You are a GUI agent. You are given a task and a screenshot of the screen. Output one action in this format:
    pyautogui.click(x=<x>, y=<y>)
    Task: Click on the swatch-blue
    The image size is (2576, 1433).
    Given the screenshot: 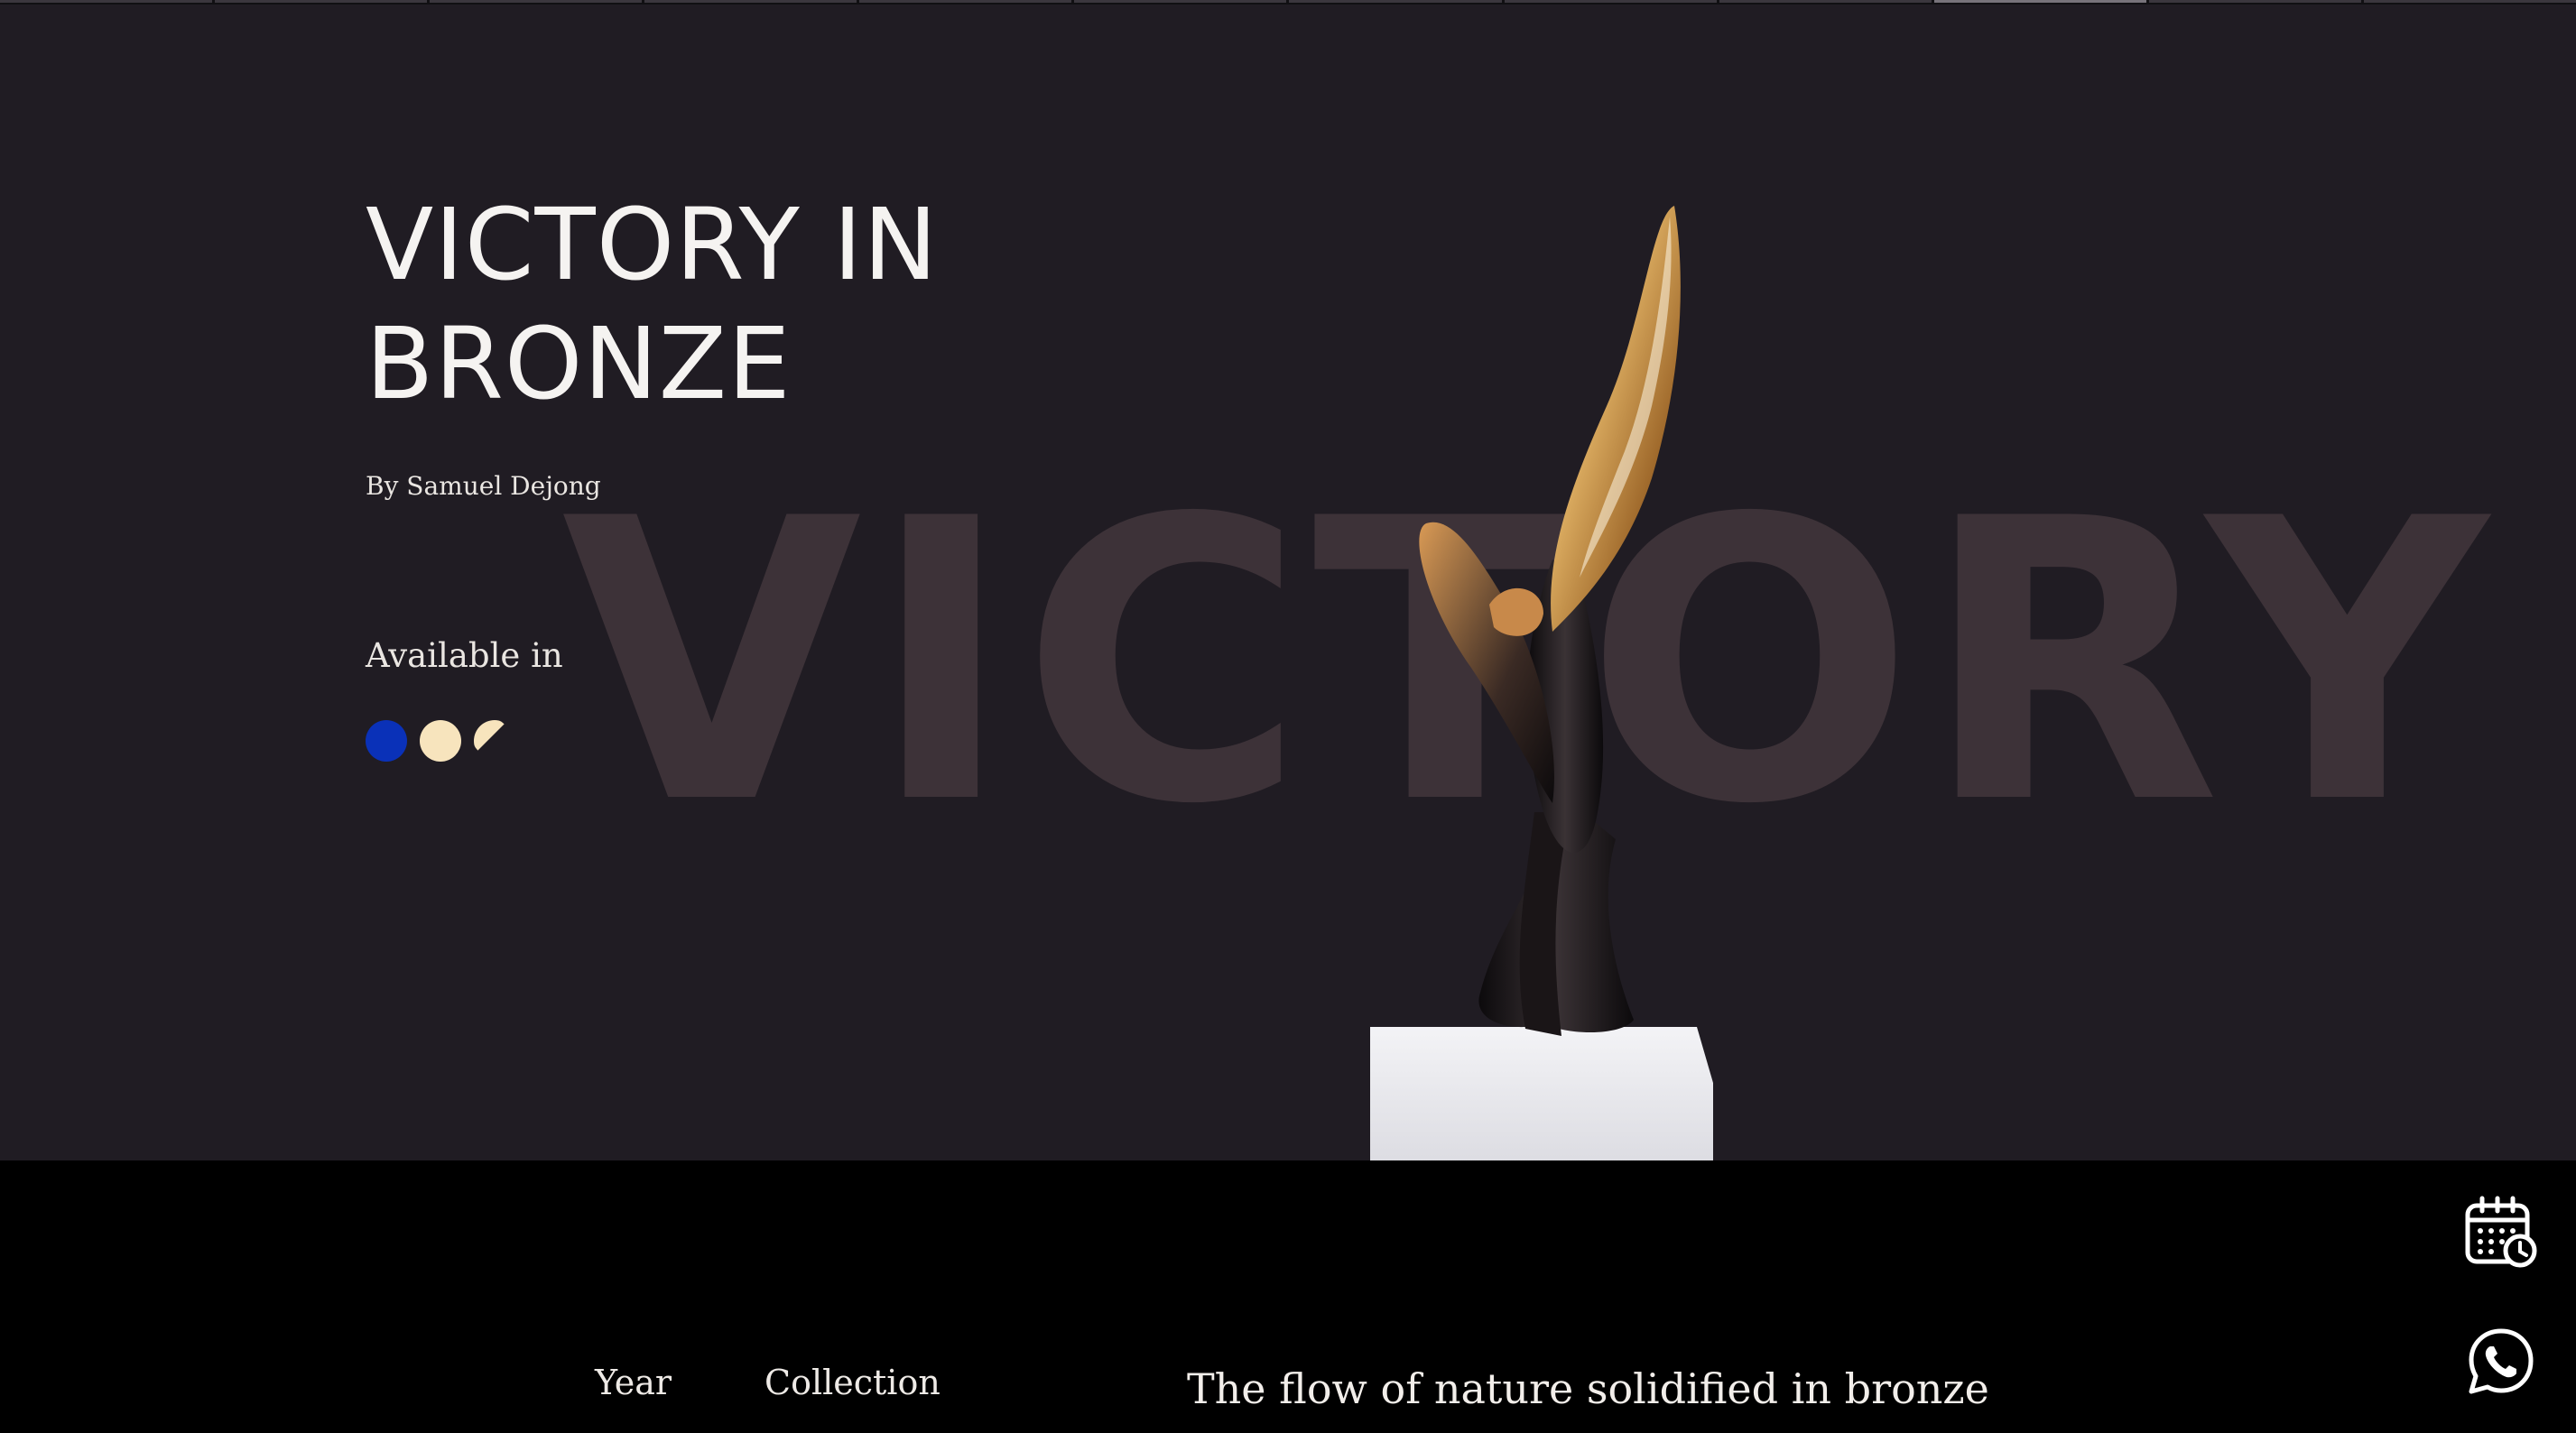 What is the action you would take?
    pyautogui.click(x=386, y=741)
    